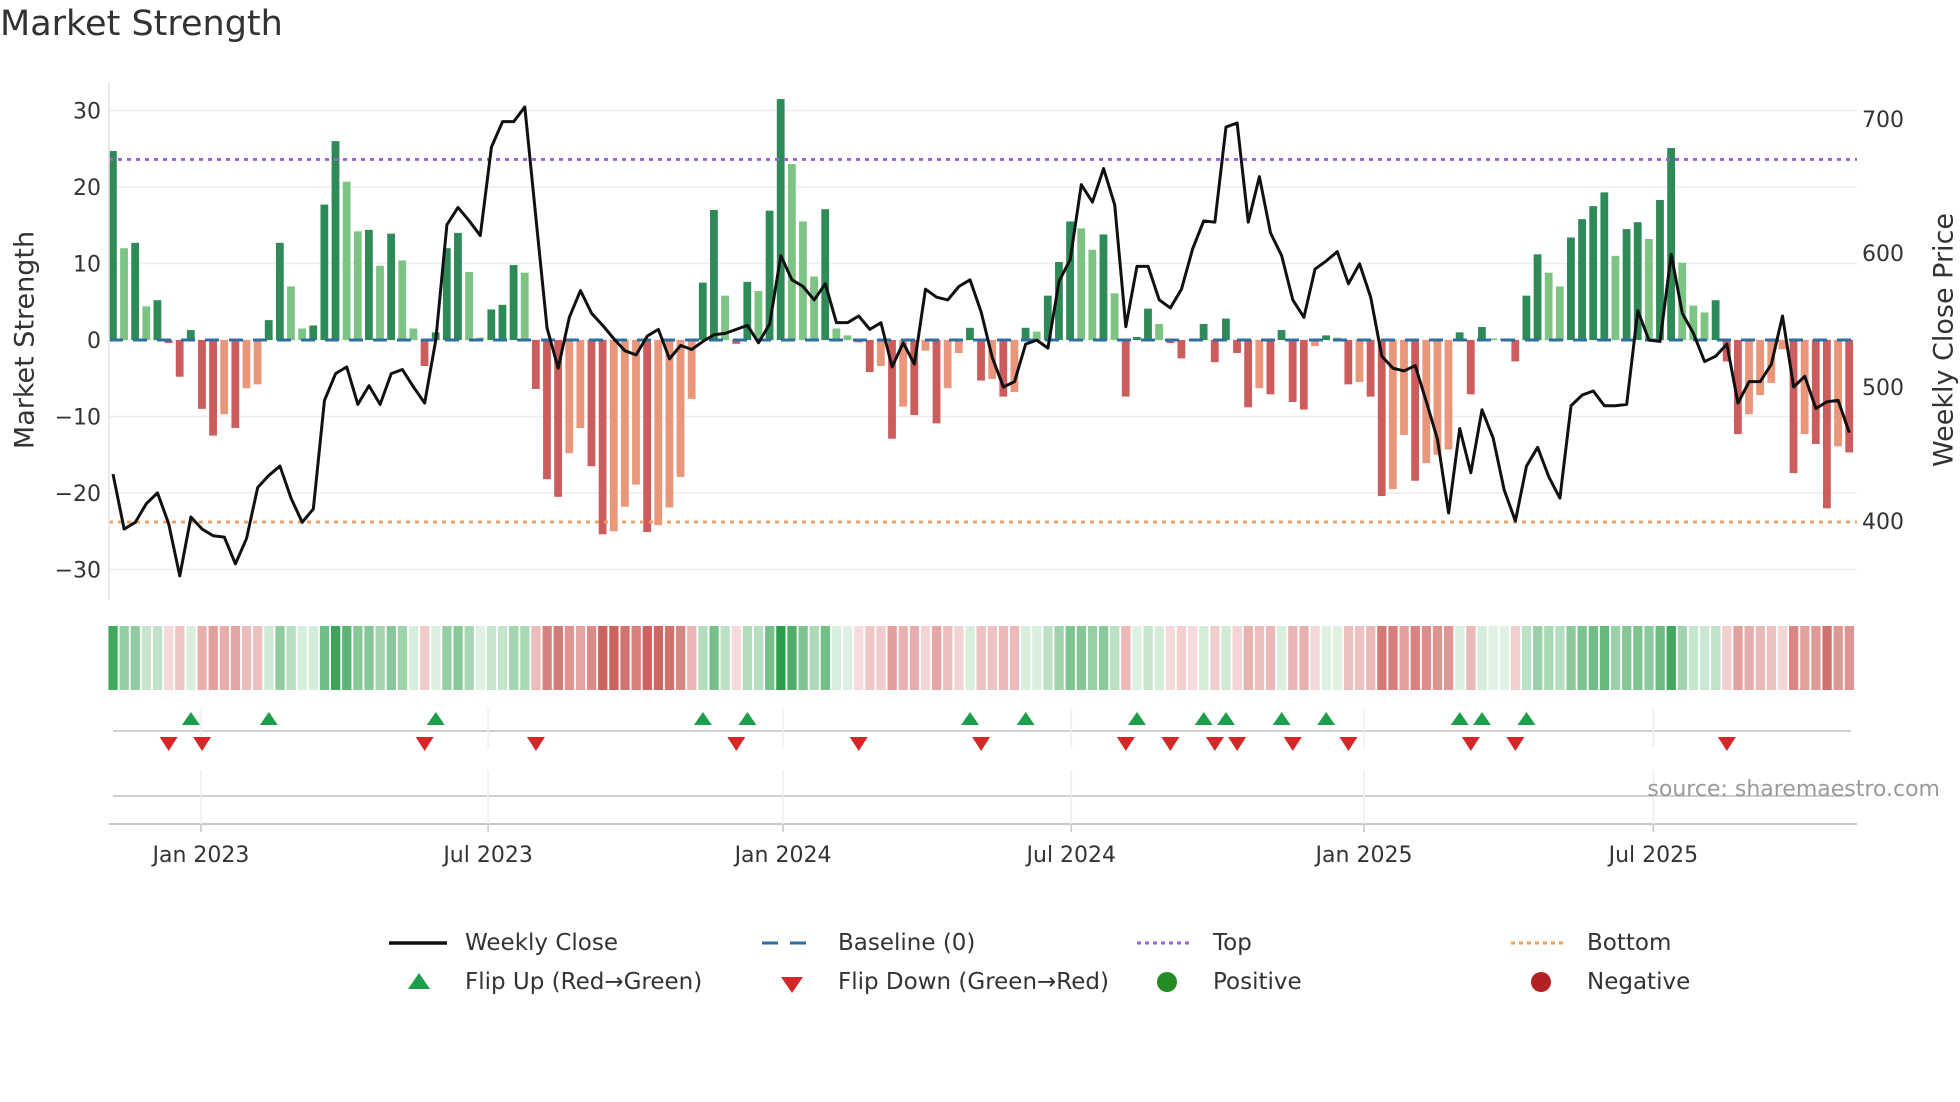  What do you see at coordinates (87, 112) in the screenshot?
I see `y-tick-label: 30` at bounding box center [87, 112].